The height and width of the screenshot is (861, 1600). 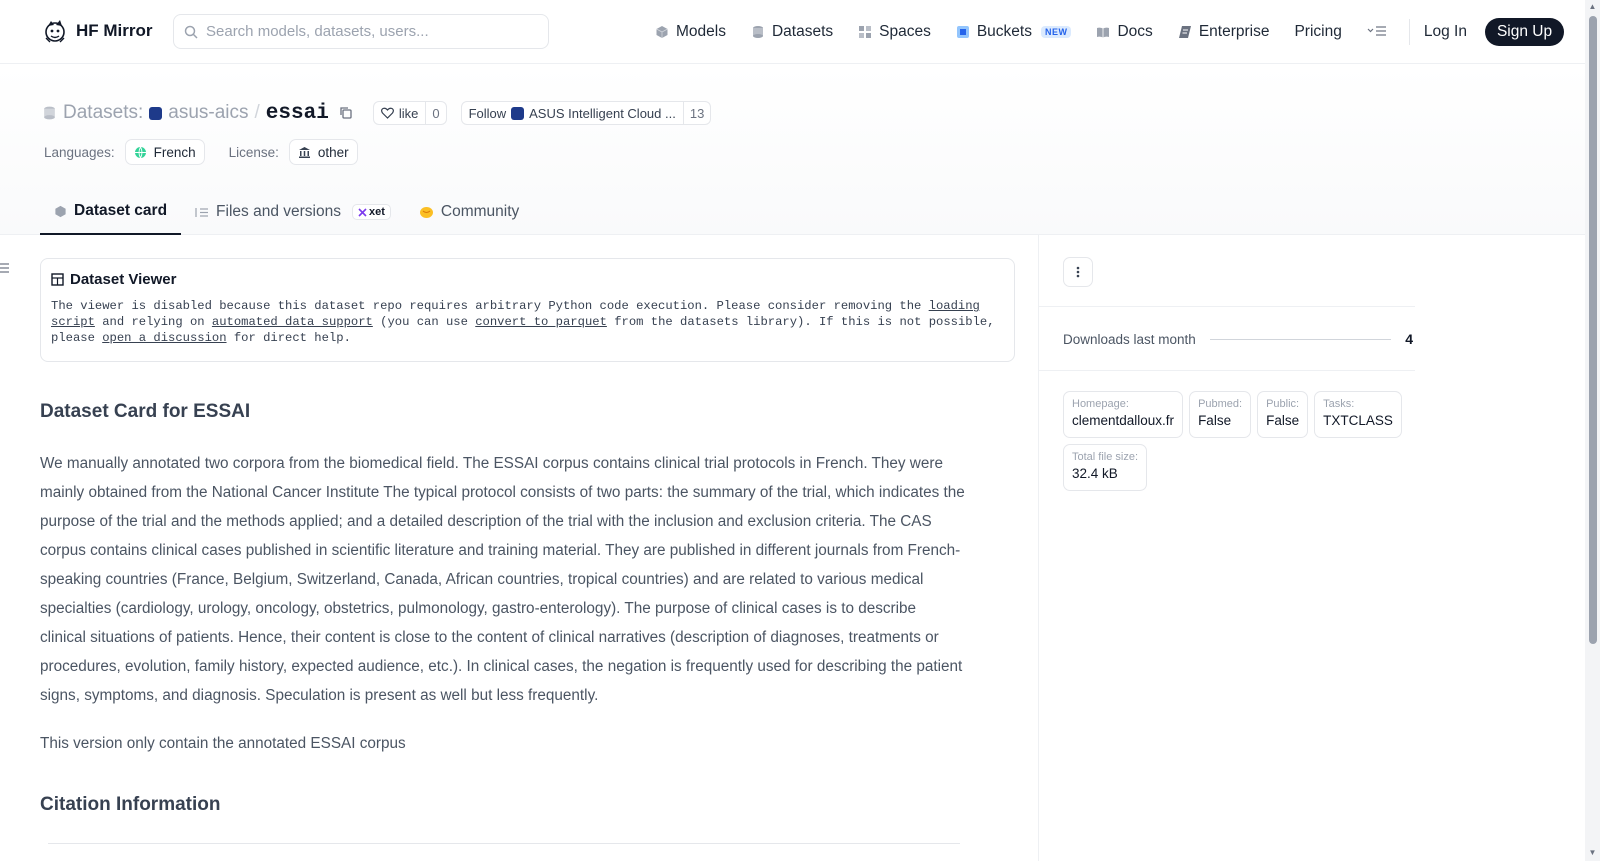 I want to click on page-scrollbar: ▲ ▼, so click(x=1592, y=430).